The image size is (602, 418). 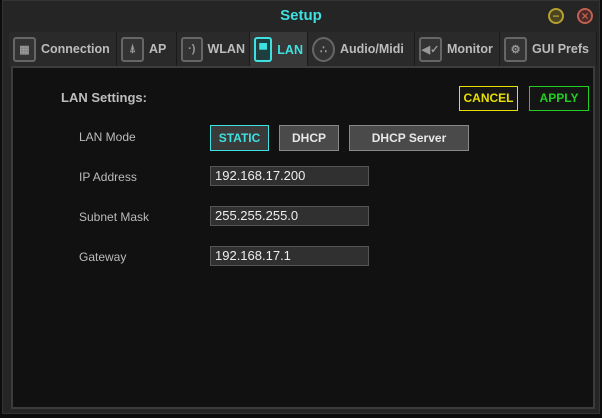 What do you see at coordinates (263, 49) in the screenshot?
I see `ethernet-port-icon: ▀` at bounding box center [263, 49].